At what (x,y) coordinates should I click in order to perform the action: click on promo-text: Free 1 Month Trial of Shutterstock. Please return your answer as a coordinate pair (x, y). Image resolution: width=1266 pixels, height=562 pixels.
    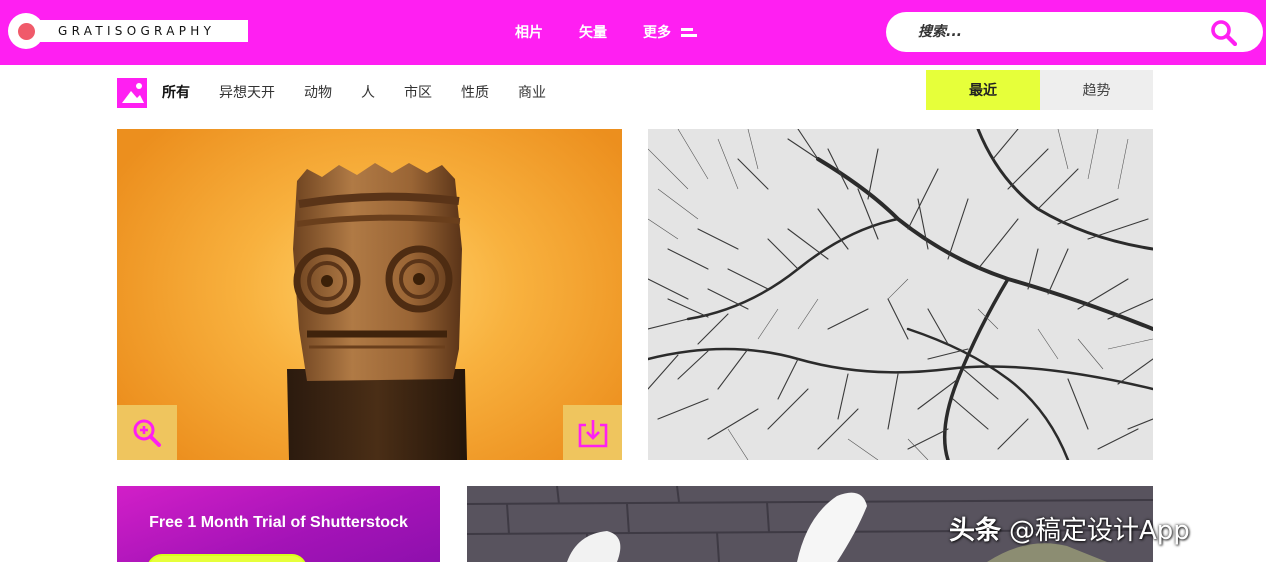
    Looking at the image, I should click on (278, 522).